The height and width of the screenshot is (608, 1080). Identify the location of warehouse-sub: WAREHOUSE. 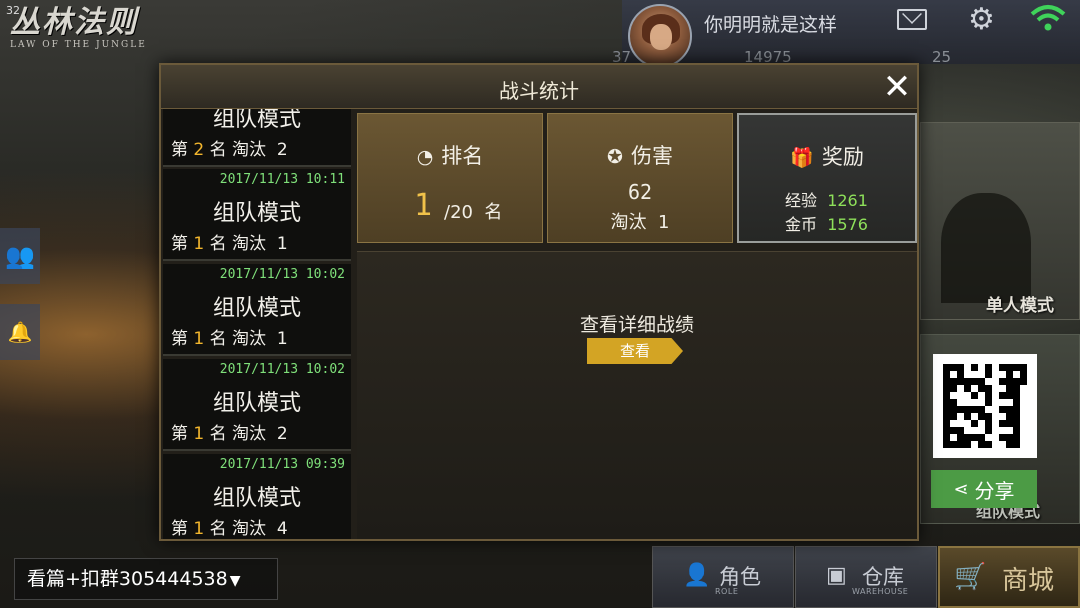
(880, 591).